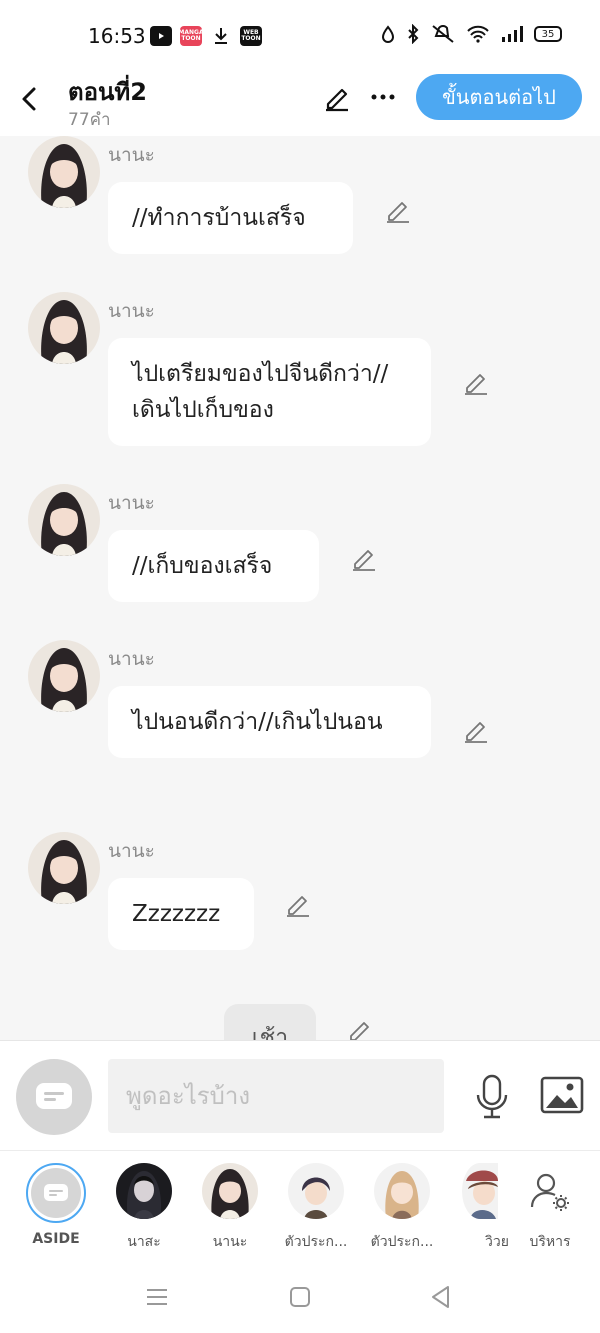 This screenshot has height=1333, width=600. I want to click on youtube-icon, so click(161, 36).